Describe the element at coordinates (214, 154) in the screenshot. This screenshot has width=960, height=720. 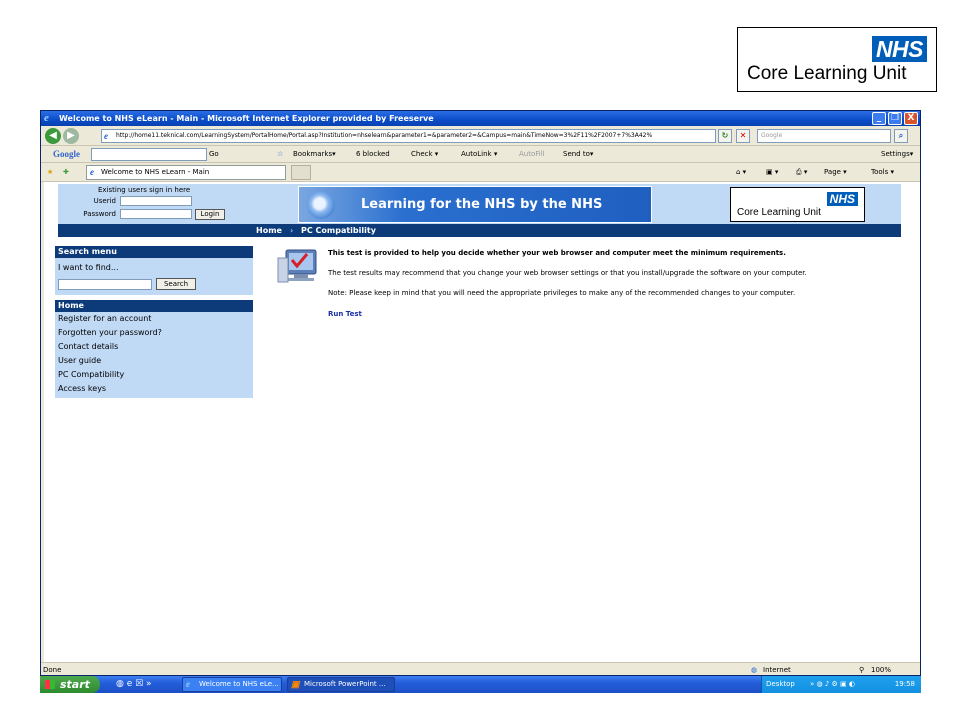
I see `google-go-button: Go` at that location.